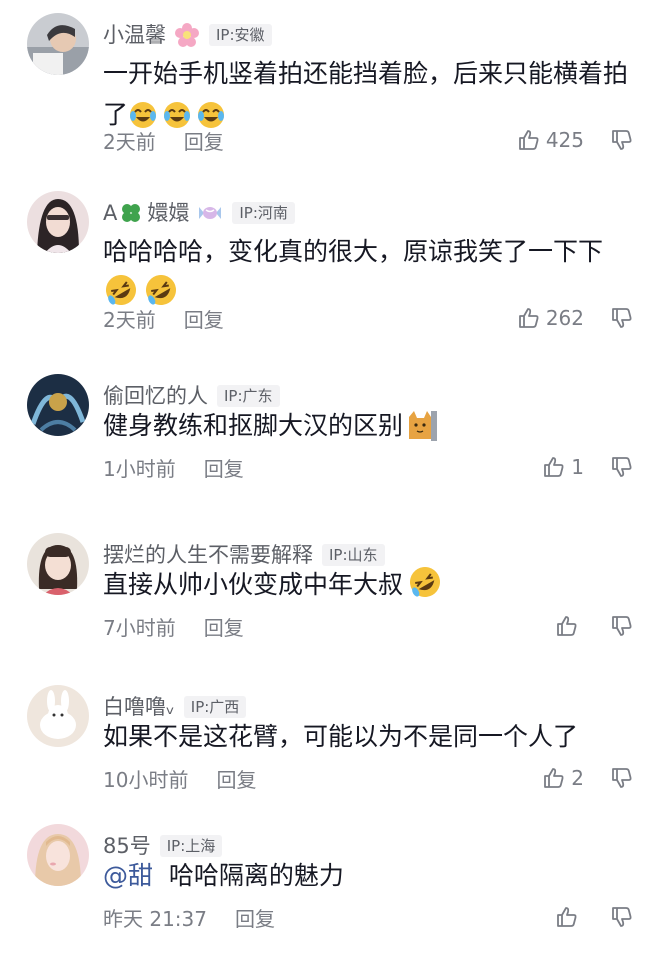  What do you see at coordinates (564, 318) in the screenshot?
I see `like-count: 262` at bounding box center [564, 318].